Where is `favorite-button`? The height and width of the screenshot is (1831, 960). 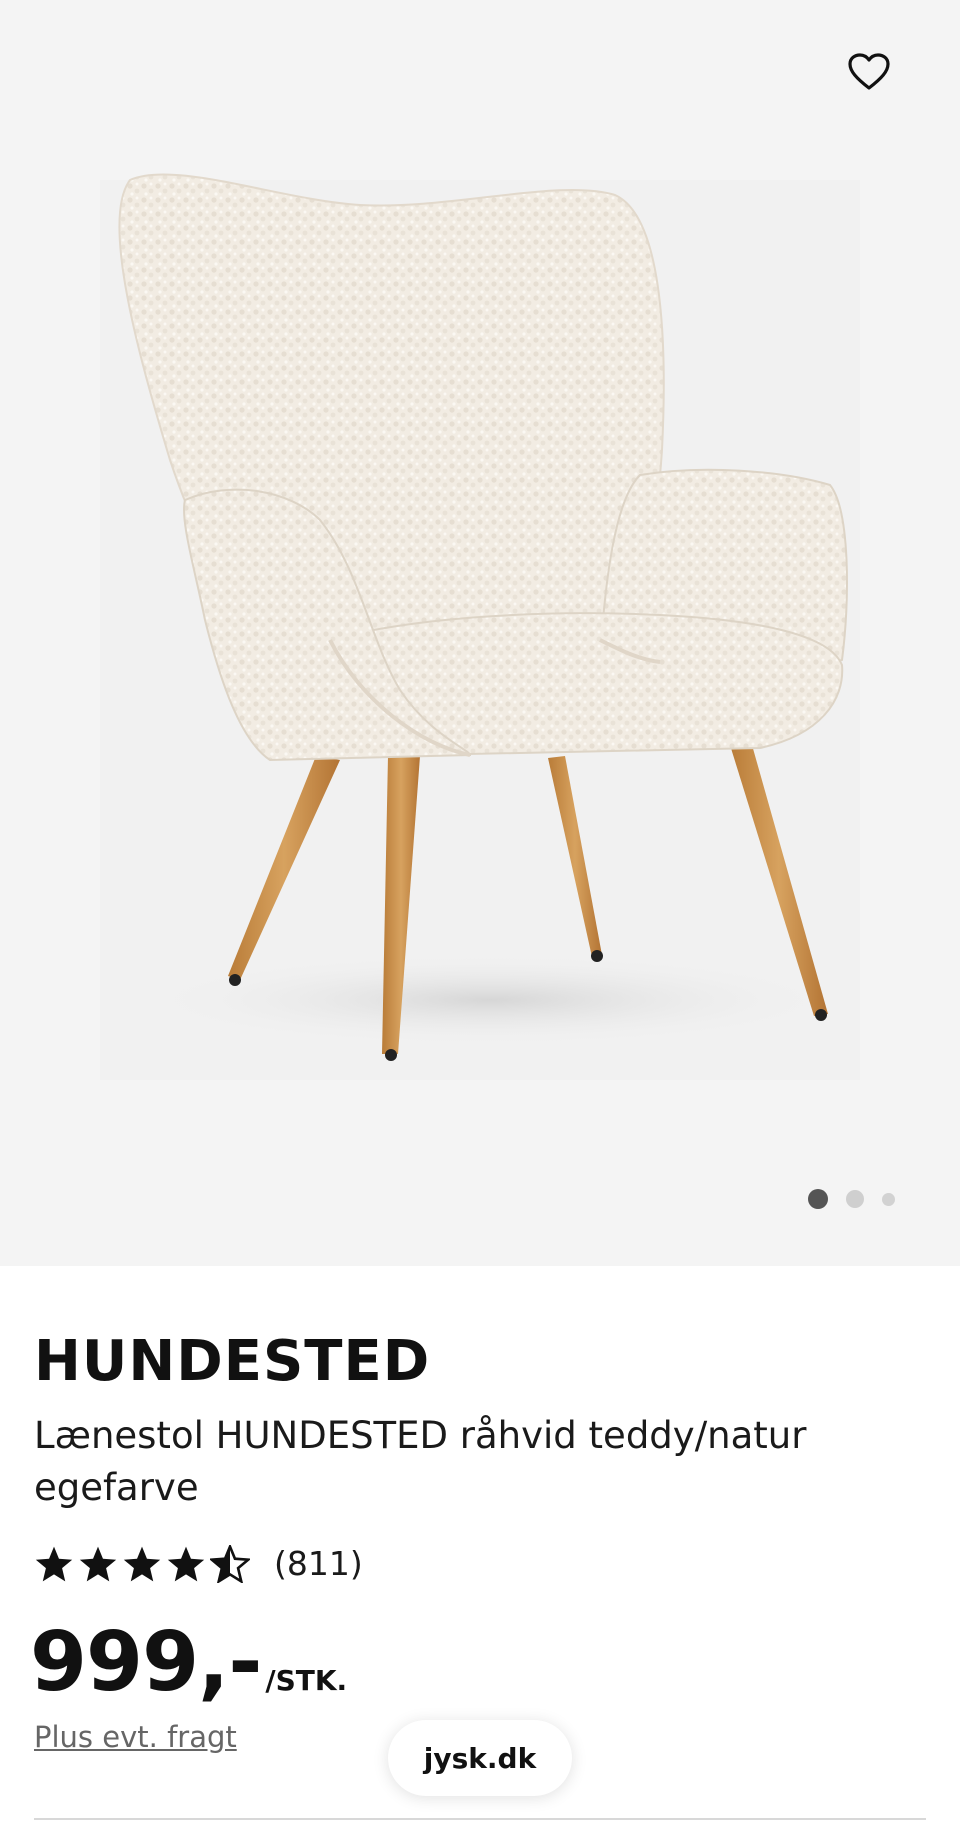
favorite-button is located at coordinates (869, 72).